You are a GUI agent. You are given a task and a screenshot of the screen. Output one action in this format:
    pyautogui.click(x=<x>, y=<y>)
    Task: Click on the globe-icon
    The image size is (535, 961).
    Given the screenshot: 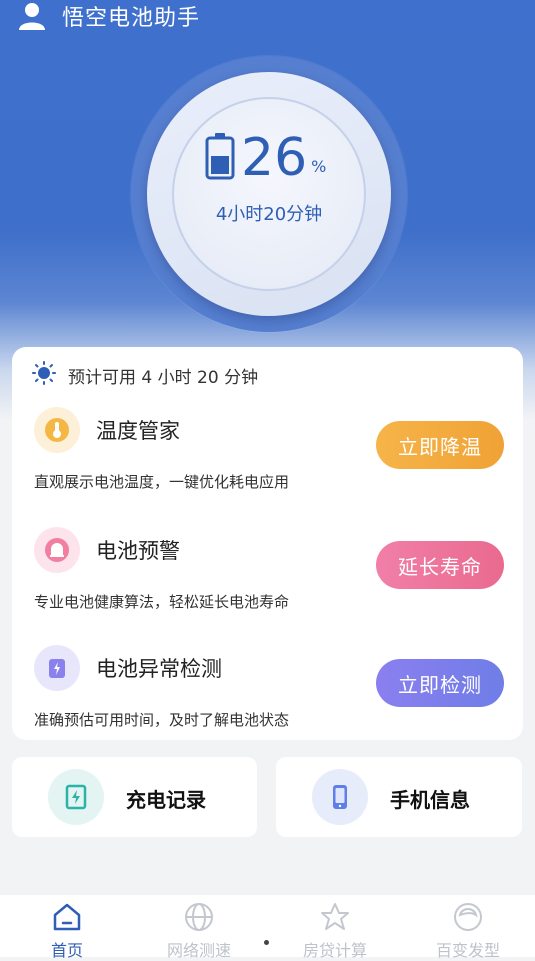 What is the action you would take?
    pyautogui.click(x=199, y=917)
    